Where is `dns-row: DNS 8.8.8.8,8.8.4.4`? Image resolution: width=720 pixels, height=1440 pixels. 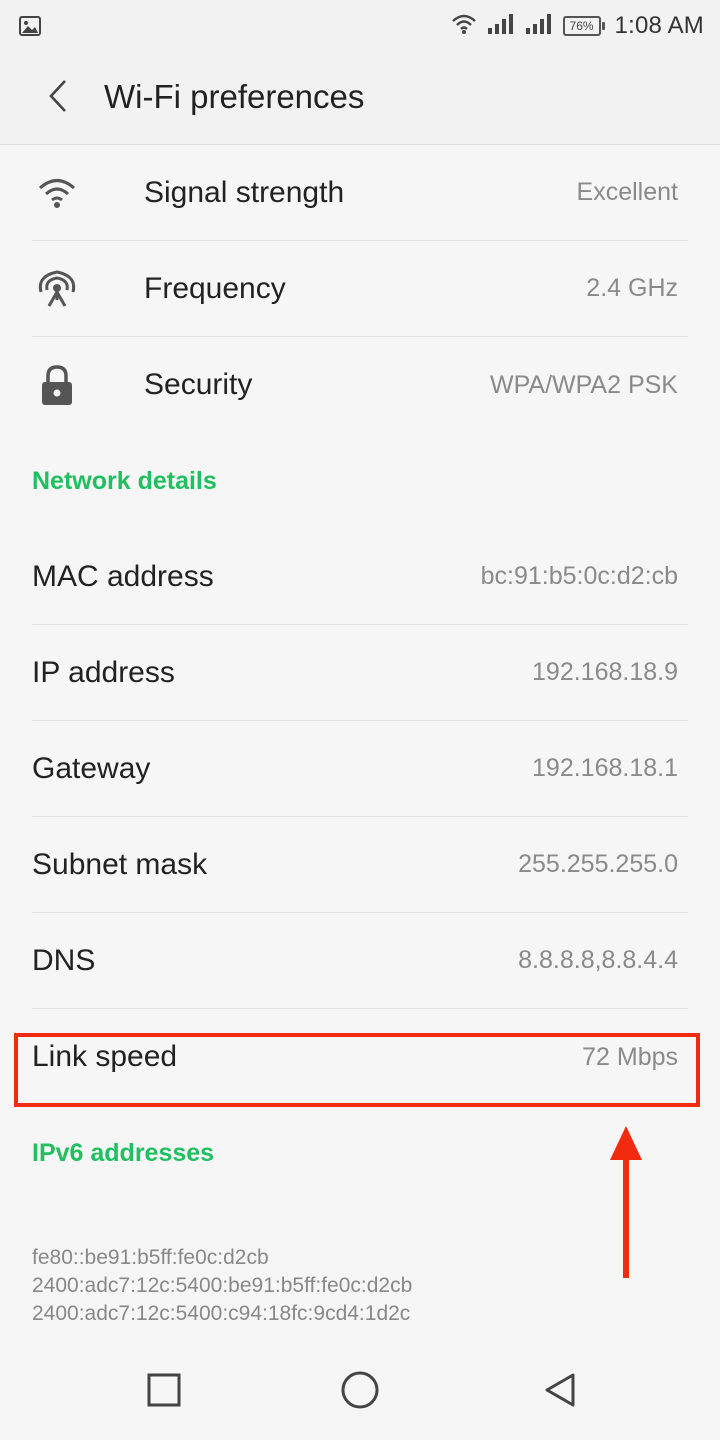
dns-row: DNS 8.8.8.8,8.8.4.4 is located at coordinates (360, 961).